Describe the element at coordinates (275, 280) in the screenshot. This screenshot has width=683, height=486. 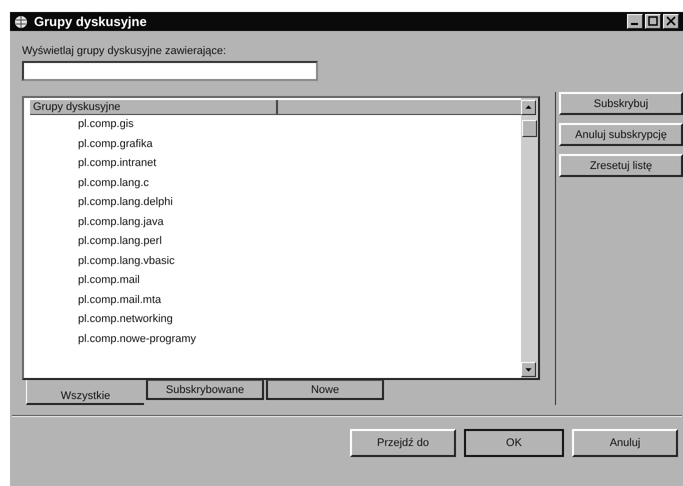
I see `newsgroup-item: pl.comp.mail` at that location.